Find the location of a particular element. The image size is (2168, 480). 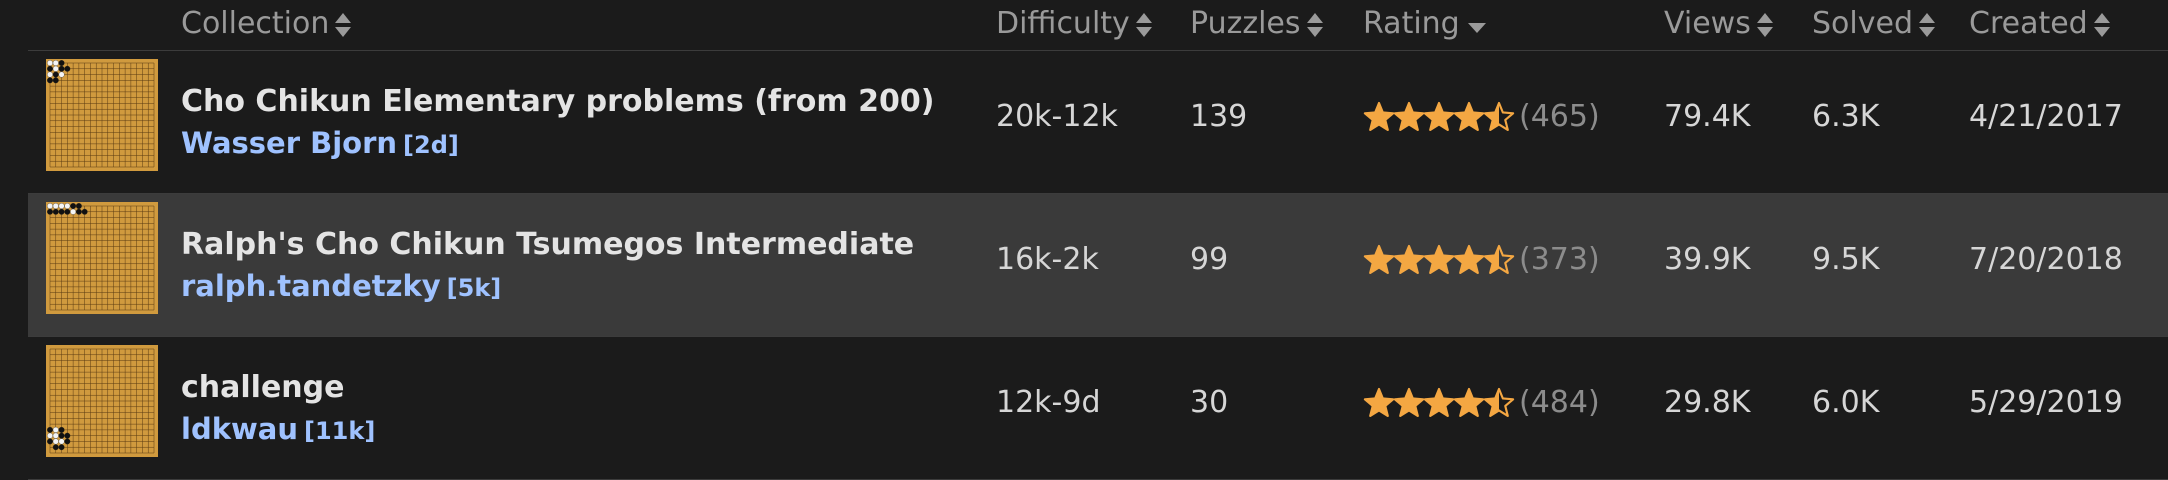

author-name: ralph.tandetzky is located at coordinates (311, 286).